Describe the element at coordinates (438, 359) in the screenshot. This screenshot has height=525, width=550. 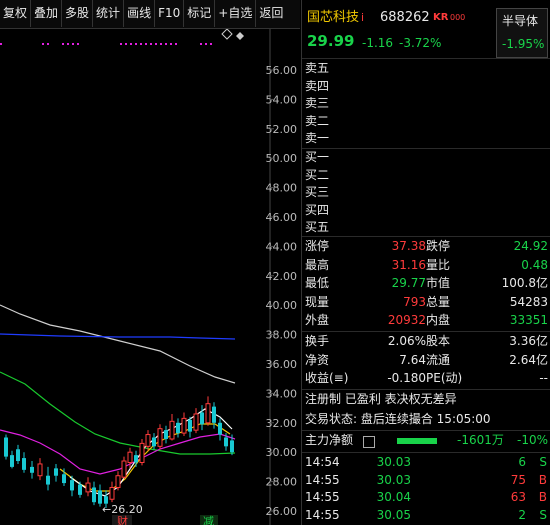
I see `fund-label: 流通` at that location.